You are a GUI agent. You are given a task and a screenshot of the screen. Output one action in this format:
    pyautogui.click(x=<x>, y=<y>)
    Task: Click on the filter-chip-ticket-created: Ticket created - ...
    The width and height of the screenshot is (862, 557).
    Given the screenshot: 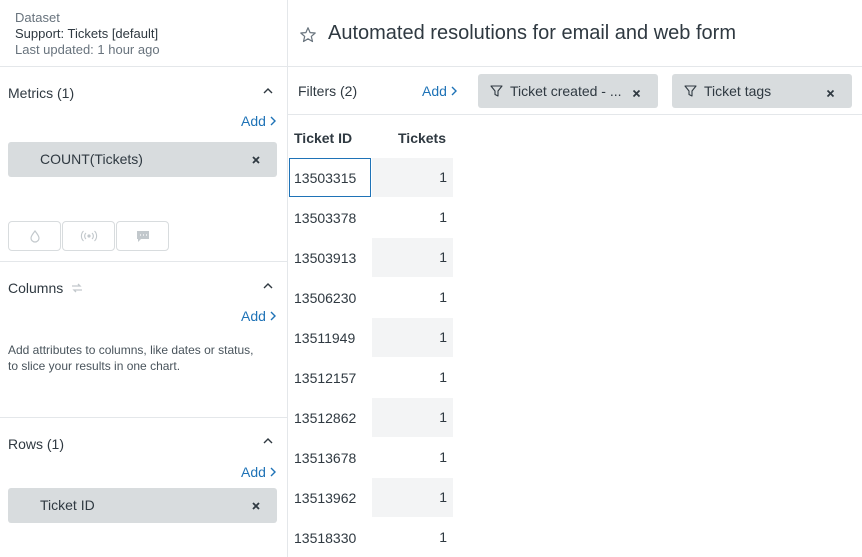 What is the action you would take?
    pyautogui.click(x=568, y=91)
    